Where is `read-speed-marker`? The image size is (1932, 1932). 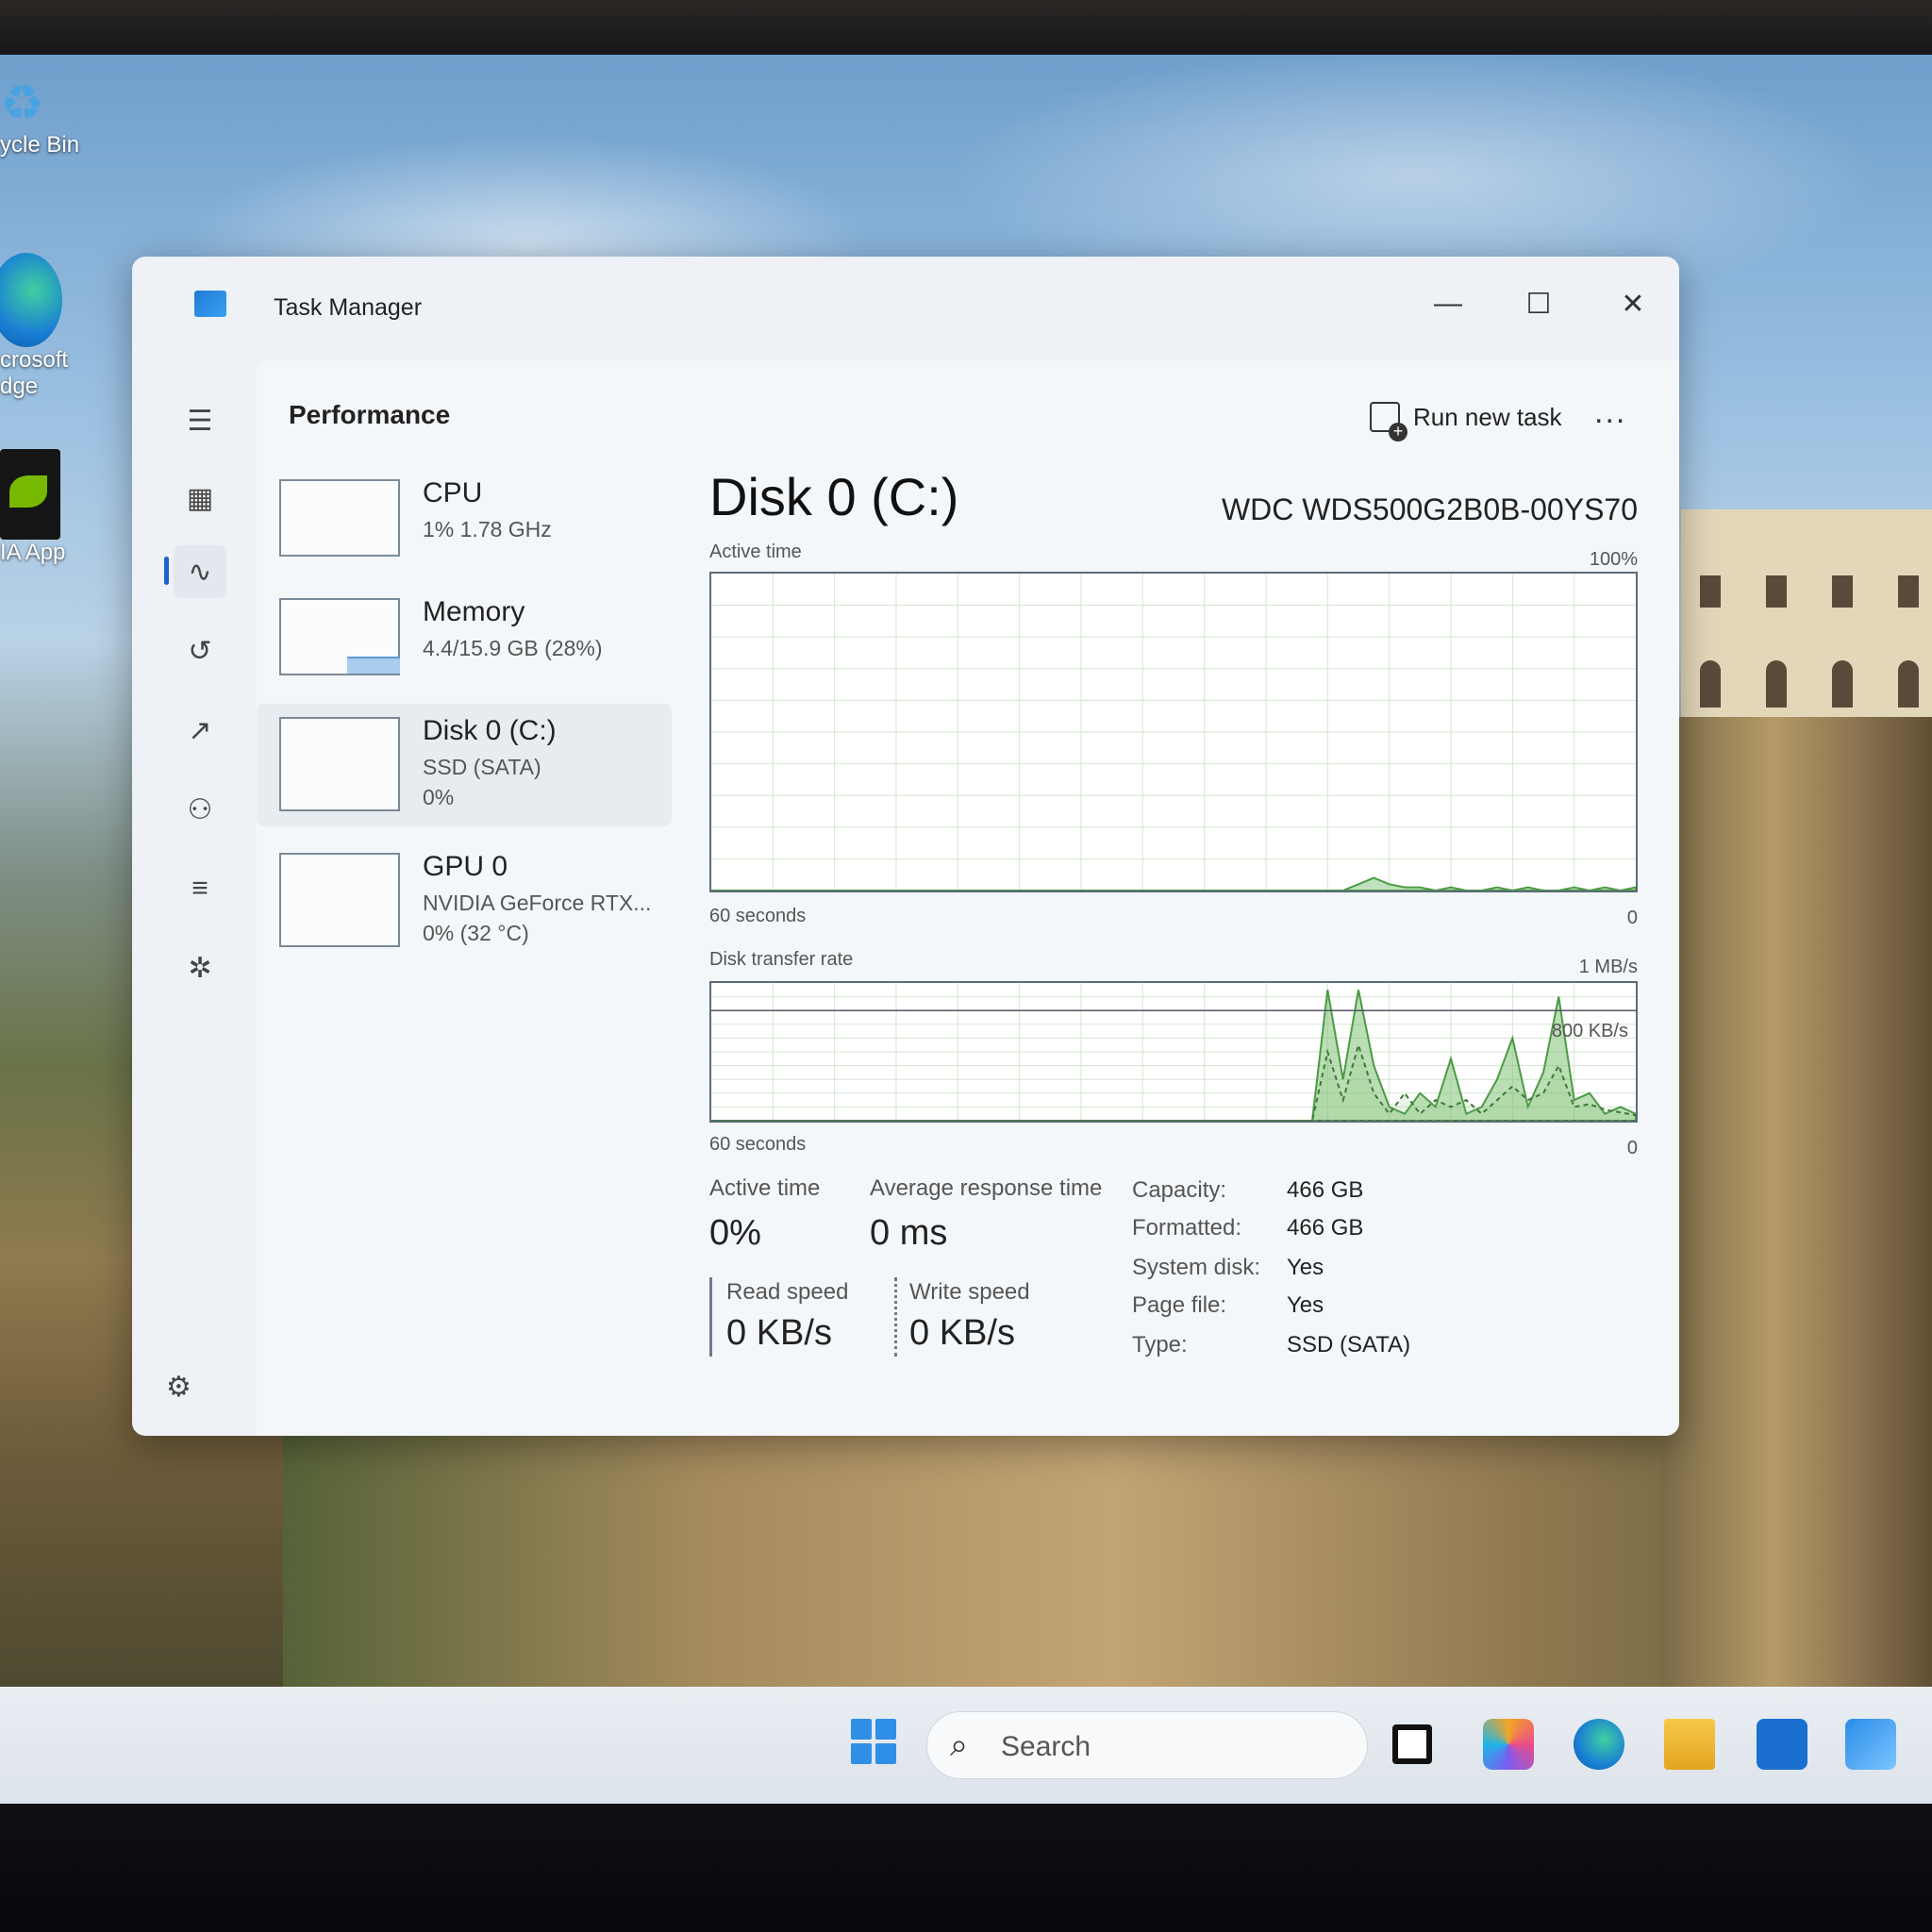 read-speed-marker is located at coordinates (710, 1317).